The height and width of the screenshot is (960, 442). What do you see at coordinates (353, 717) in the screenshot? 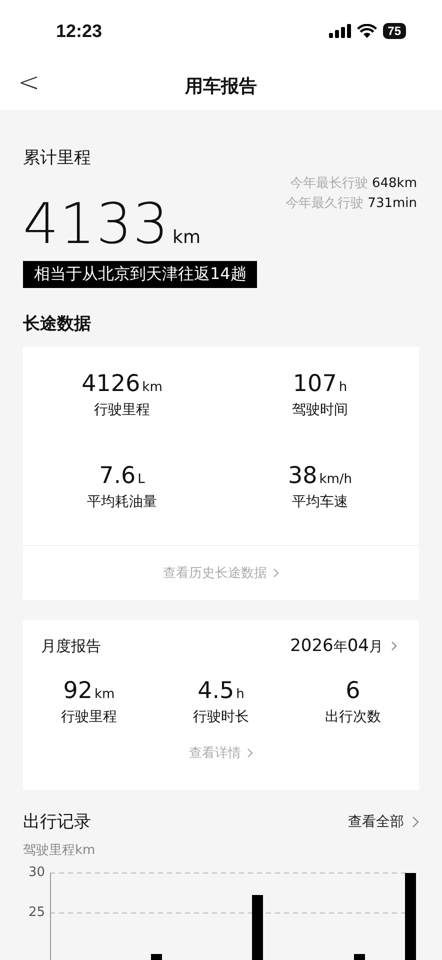
I see `stat-label: 出行次数` at bounding box center [353, 717].